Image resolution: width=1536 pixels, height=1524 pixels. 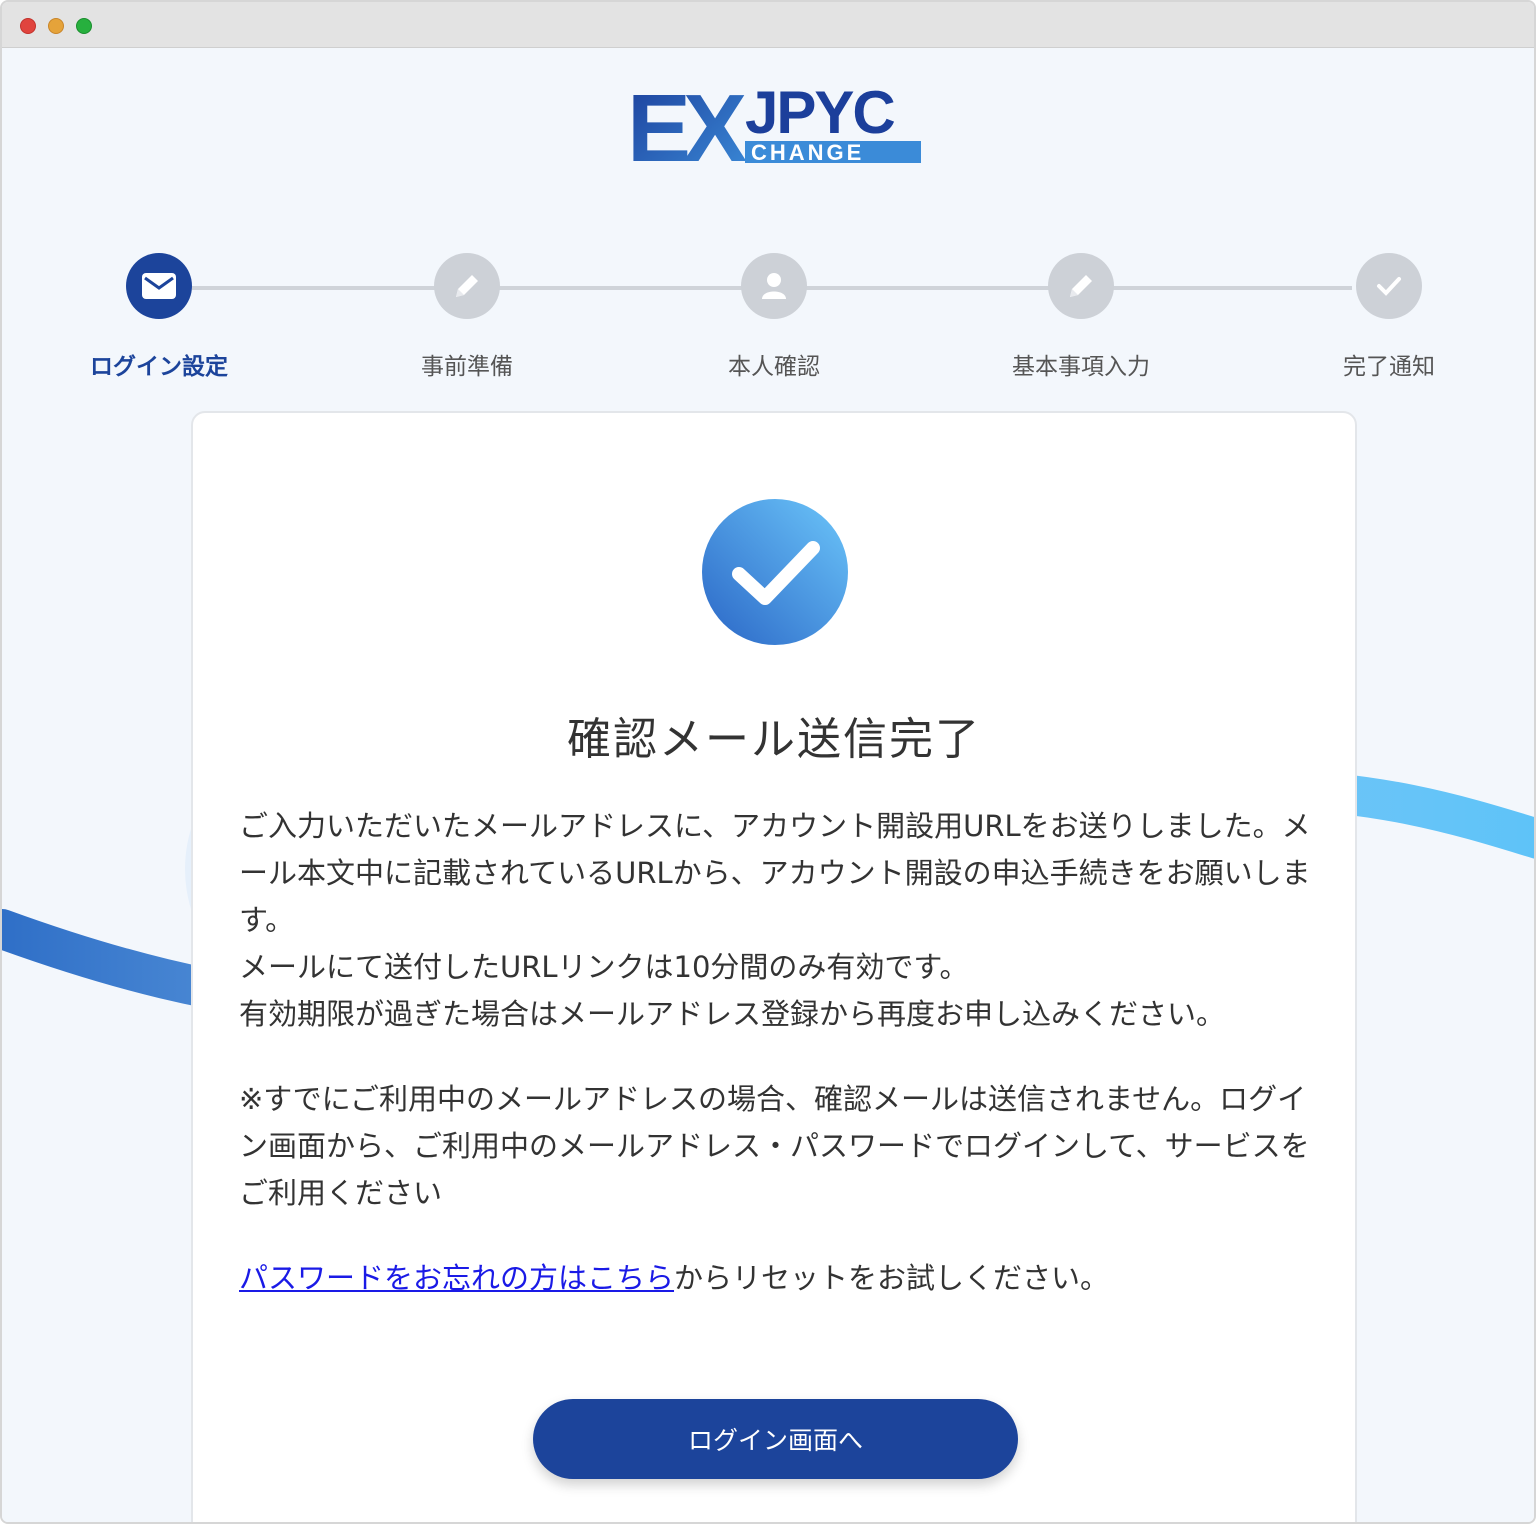 I want to click on step-basic-info: 基本事項入力, so click(x=1081, y=317).